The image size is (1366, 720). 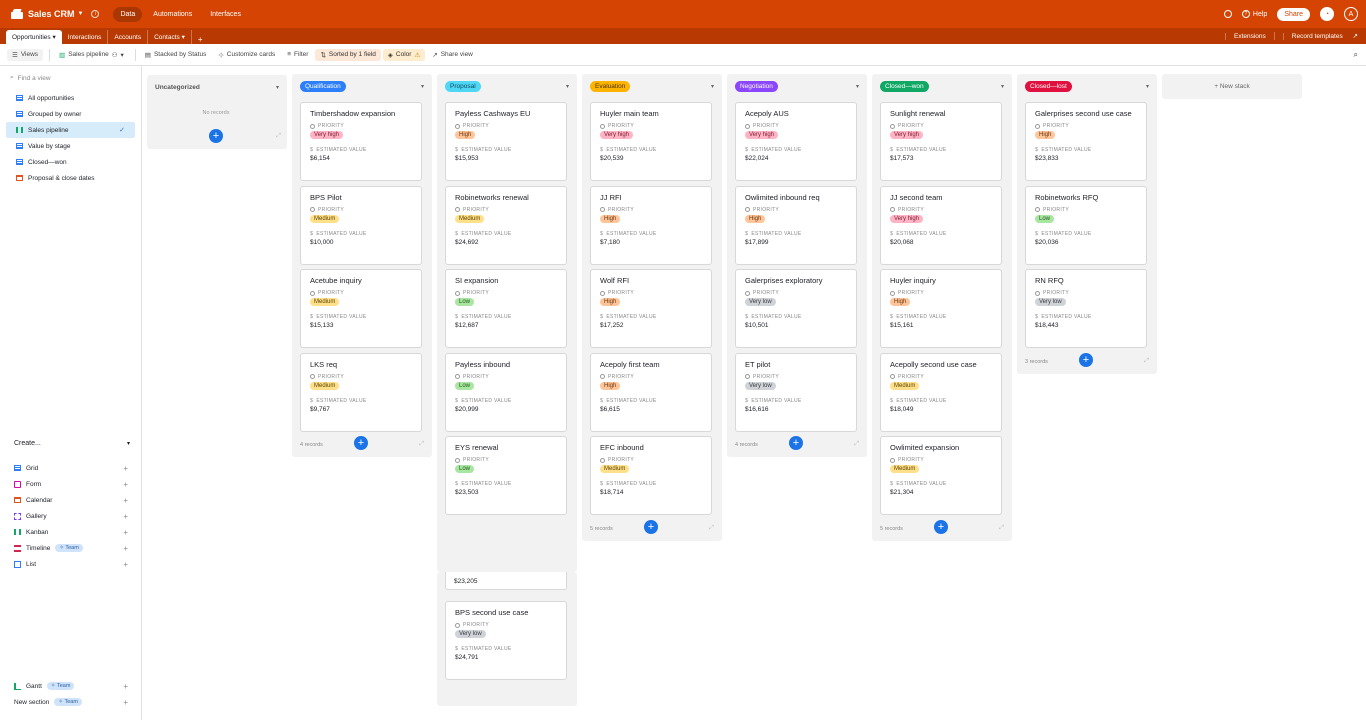 What do you see at coordinates (71, 702) in the screenshot?
I see `create-new-section: New section ✧ Team +` at bounding box center [71, 702].